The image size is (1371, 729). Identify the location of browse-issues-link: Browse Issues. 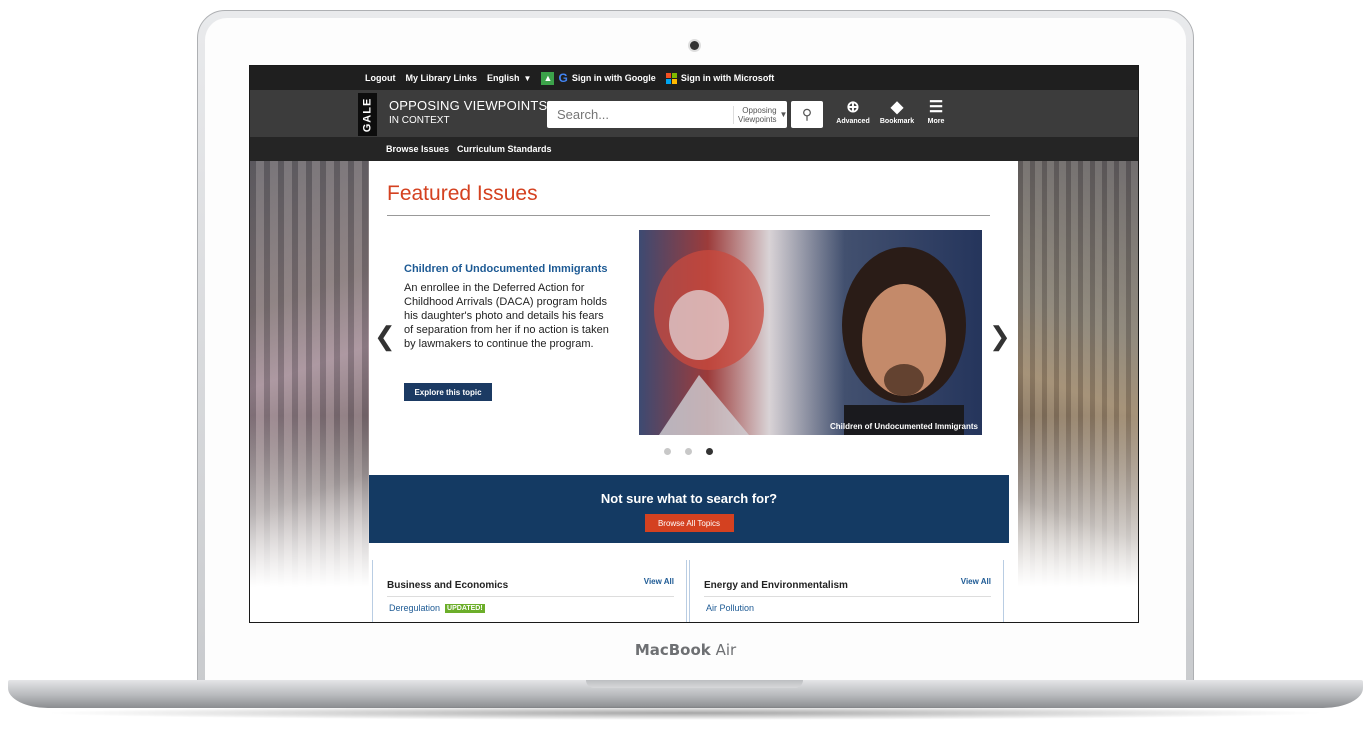
(417, 149).